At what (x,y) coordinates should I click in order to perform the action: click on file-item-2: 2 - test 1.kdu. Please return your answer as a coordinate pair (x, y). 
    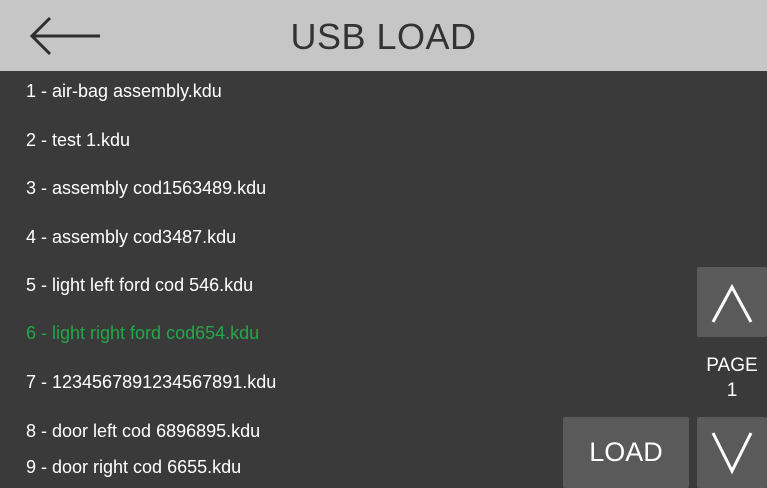
    Looking at the image, I should click on (78, 140).